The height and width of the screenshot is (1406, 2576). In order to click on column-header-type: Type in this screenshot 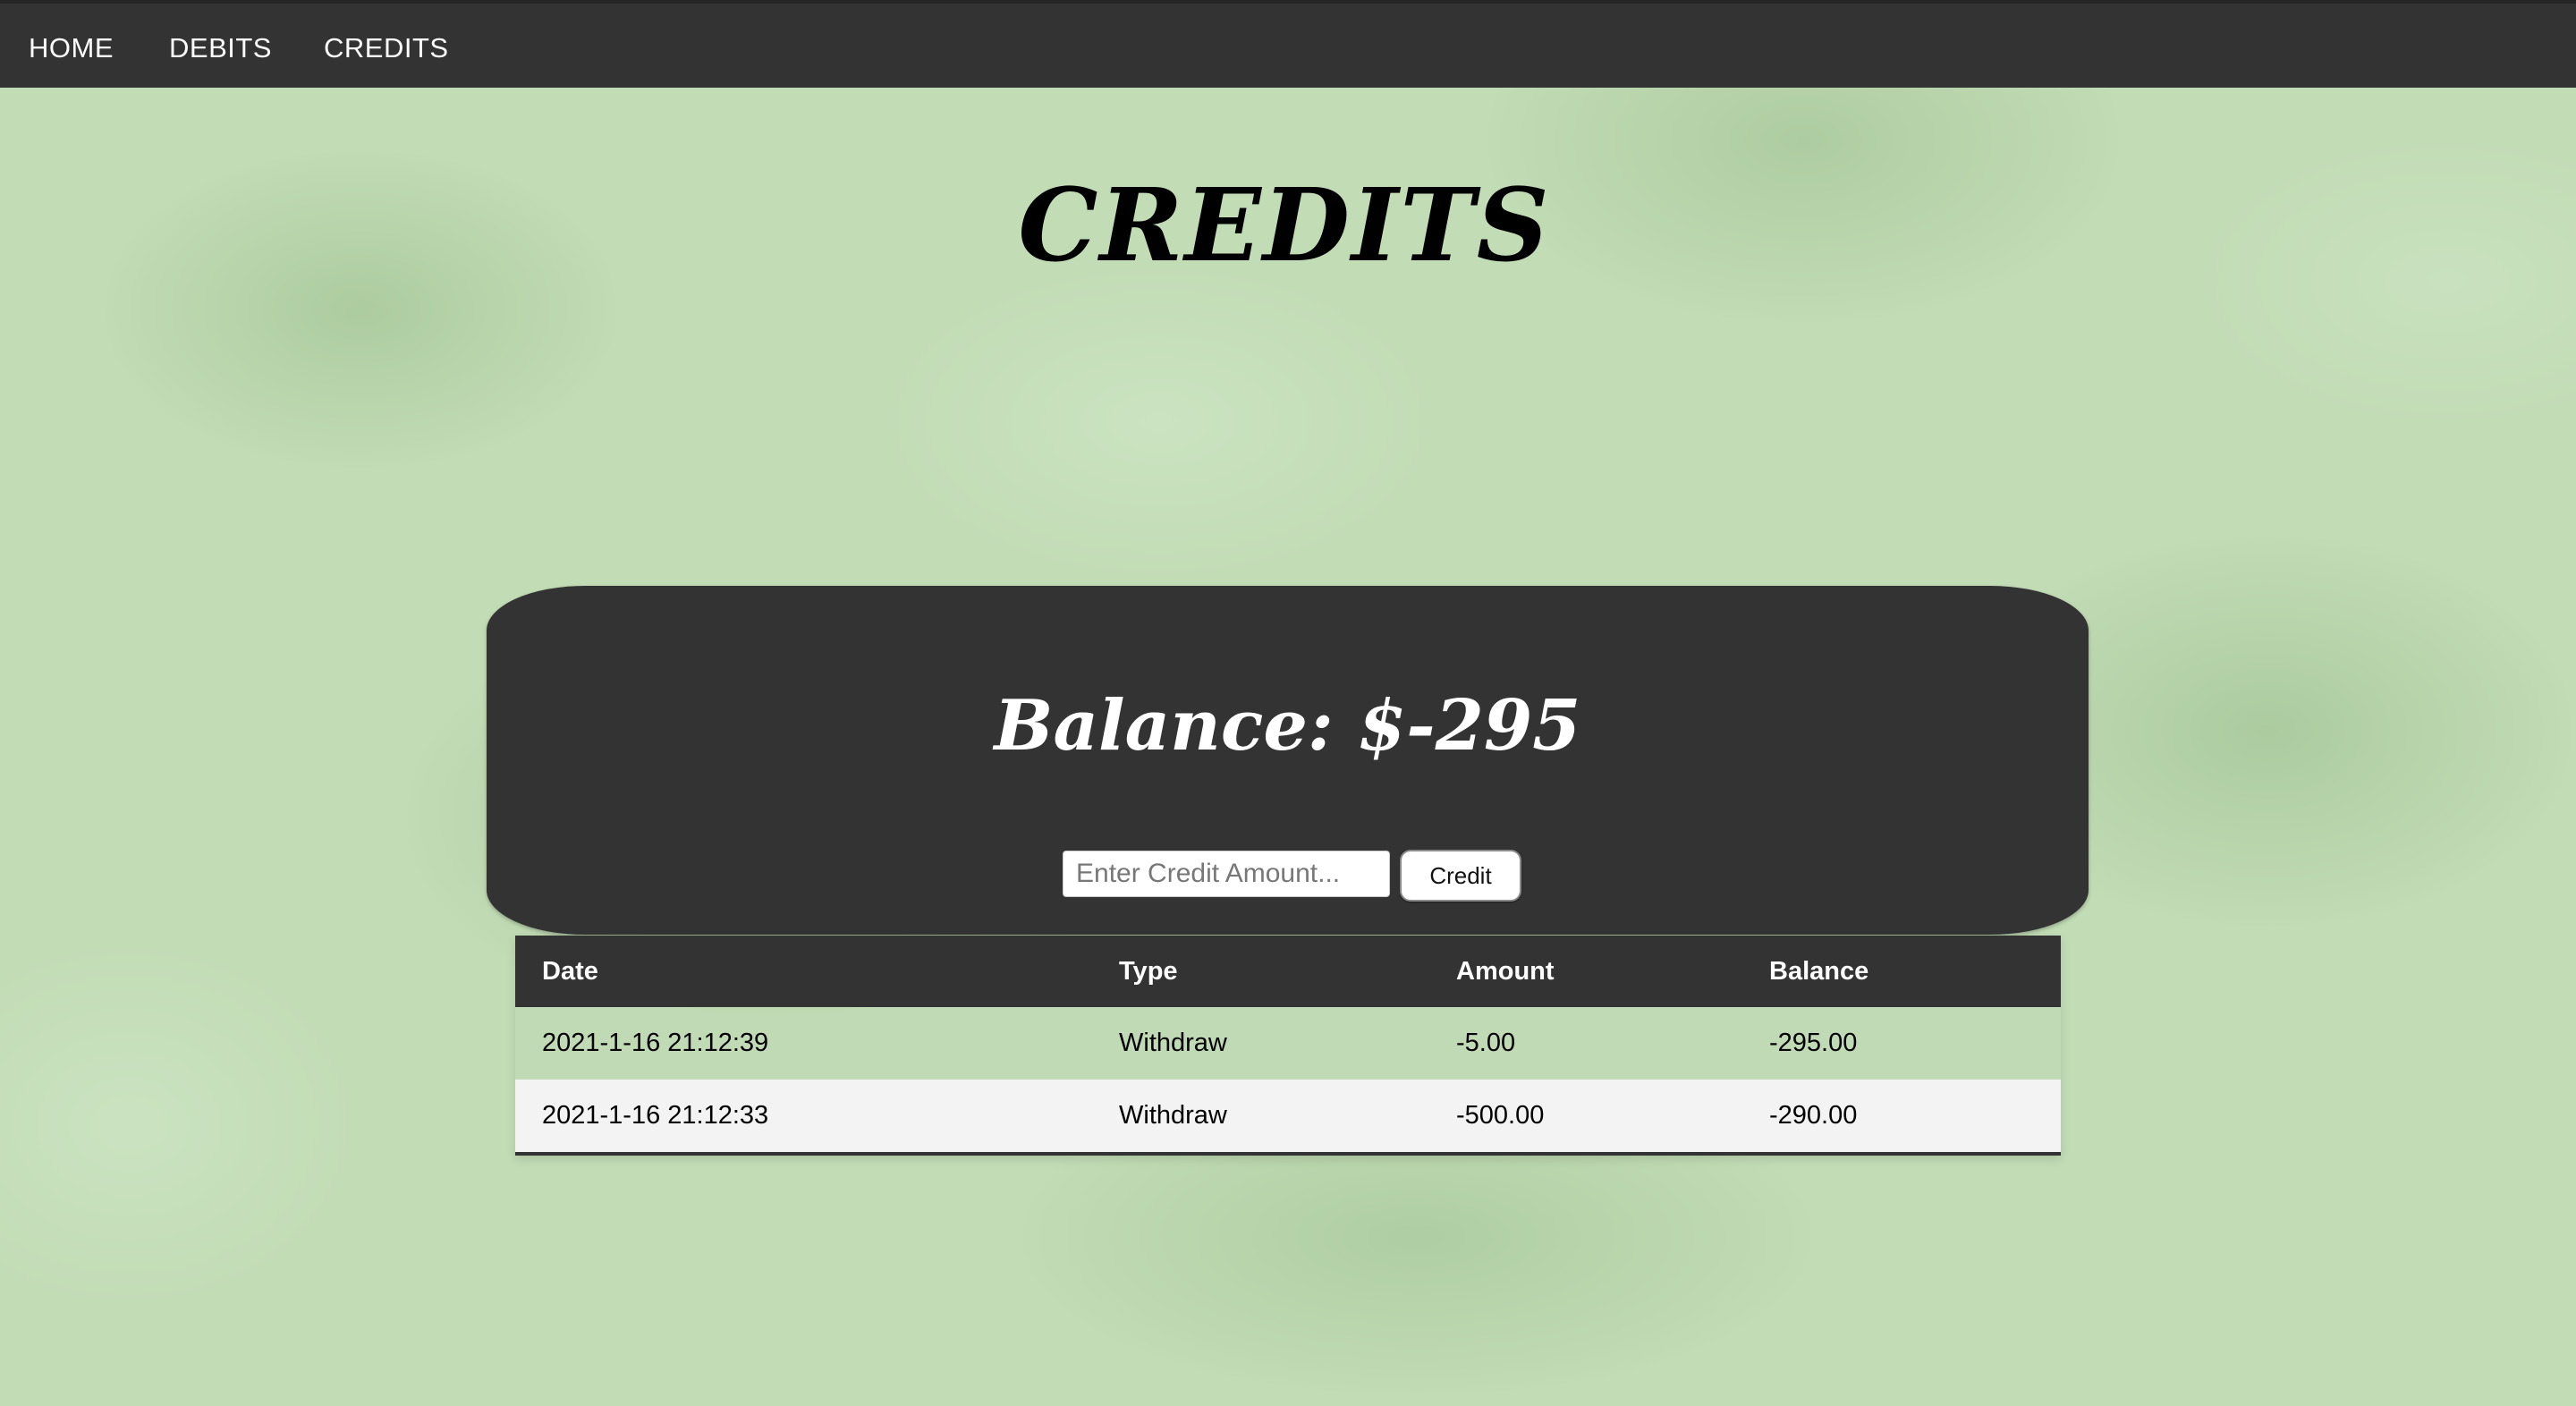, I will do `click(1260, 972)`.